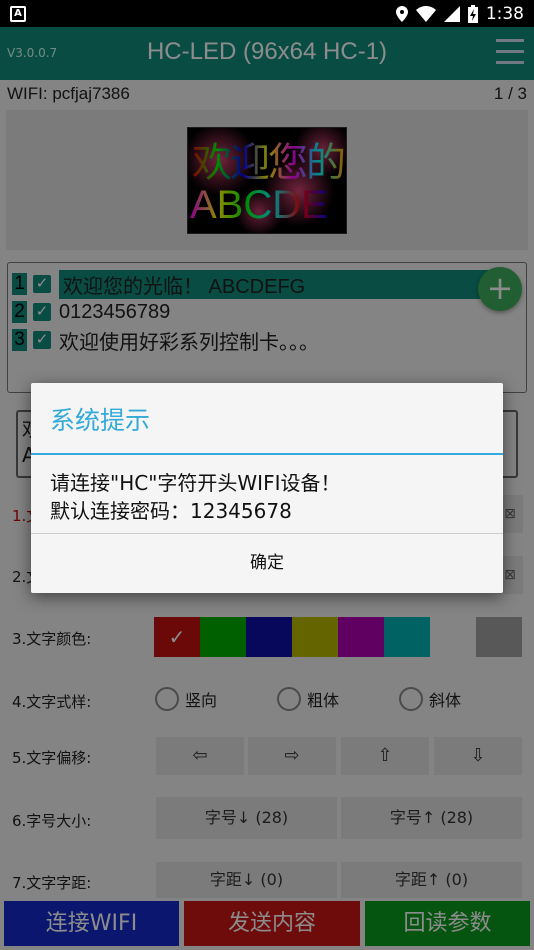 The image size is (534, 950). Describe the element at coordinates (472, 13) in the screenshot. I see `battery-icon` at that location.